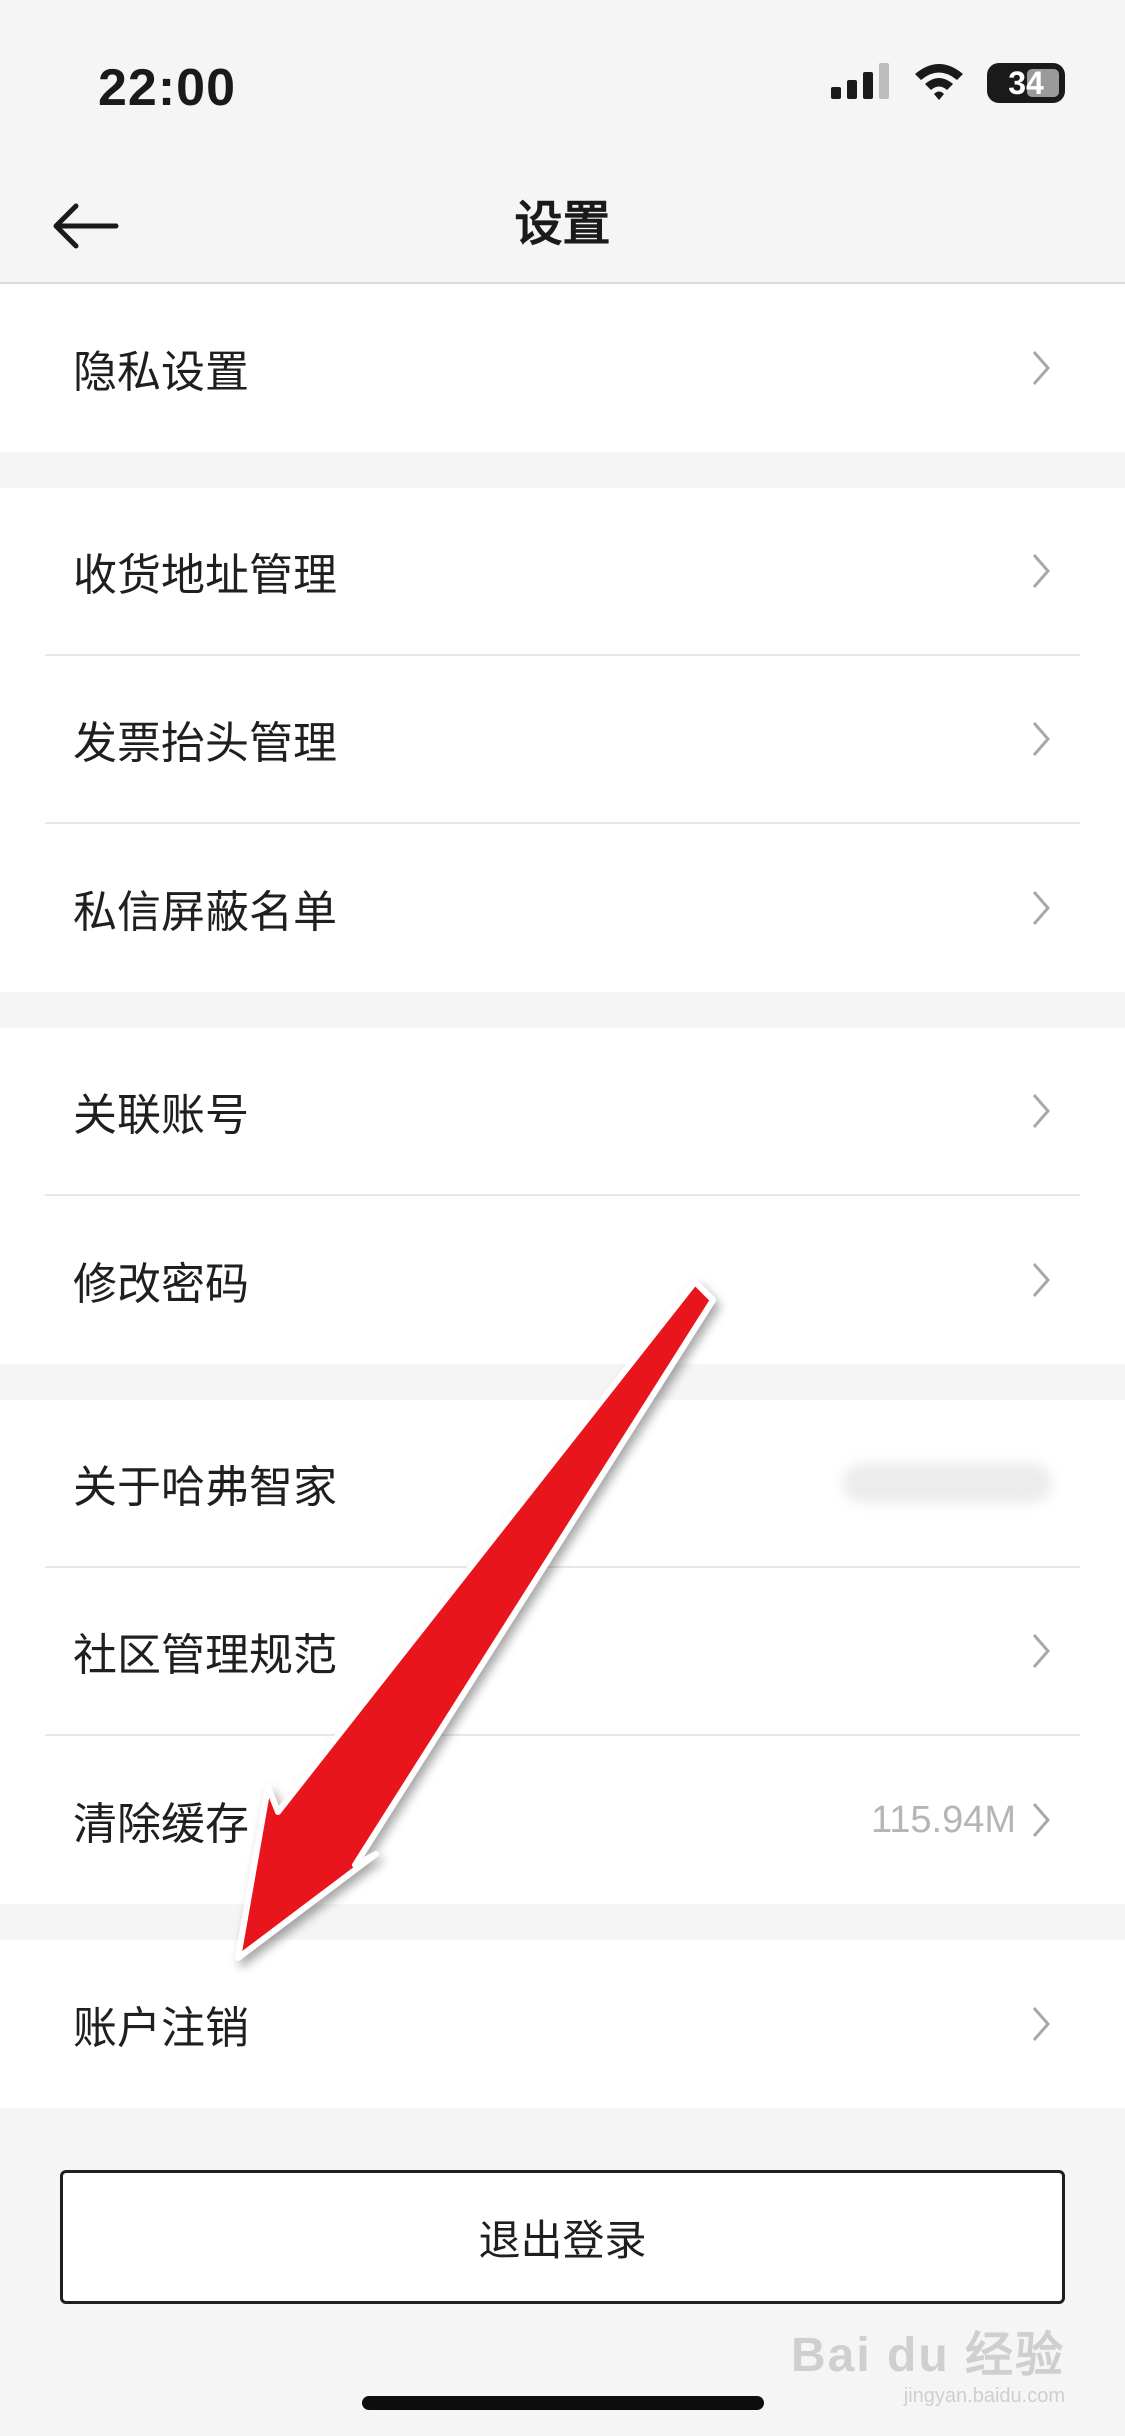 The image size is (1125, 2436). Describe the element at coordinates (861, 83) in the screenshot. I see `signal-icon` at that location.